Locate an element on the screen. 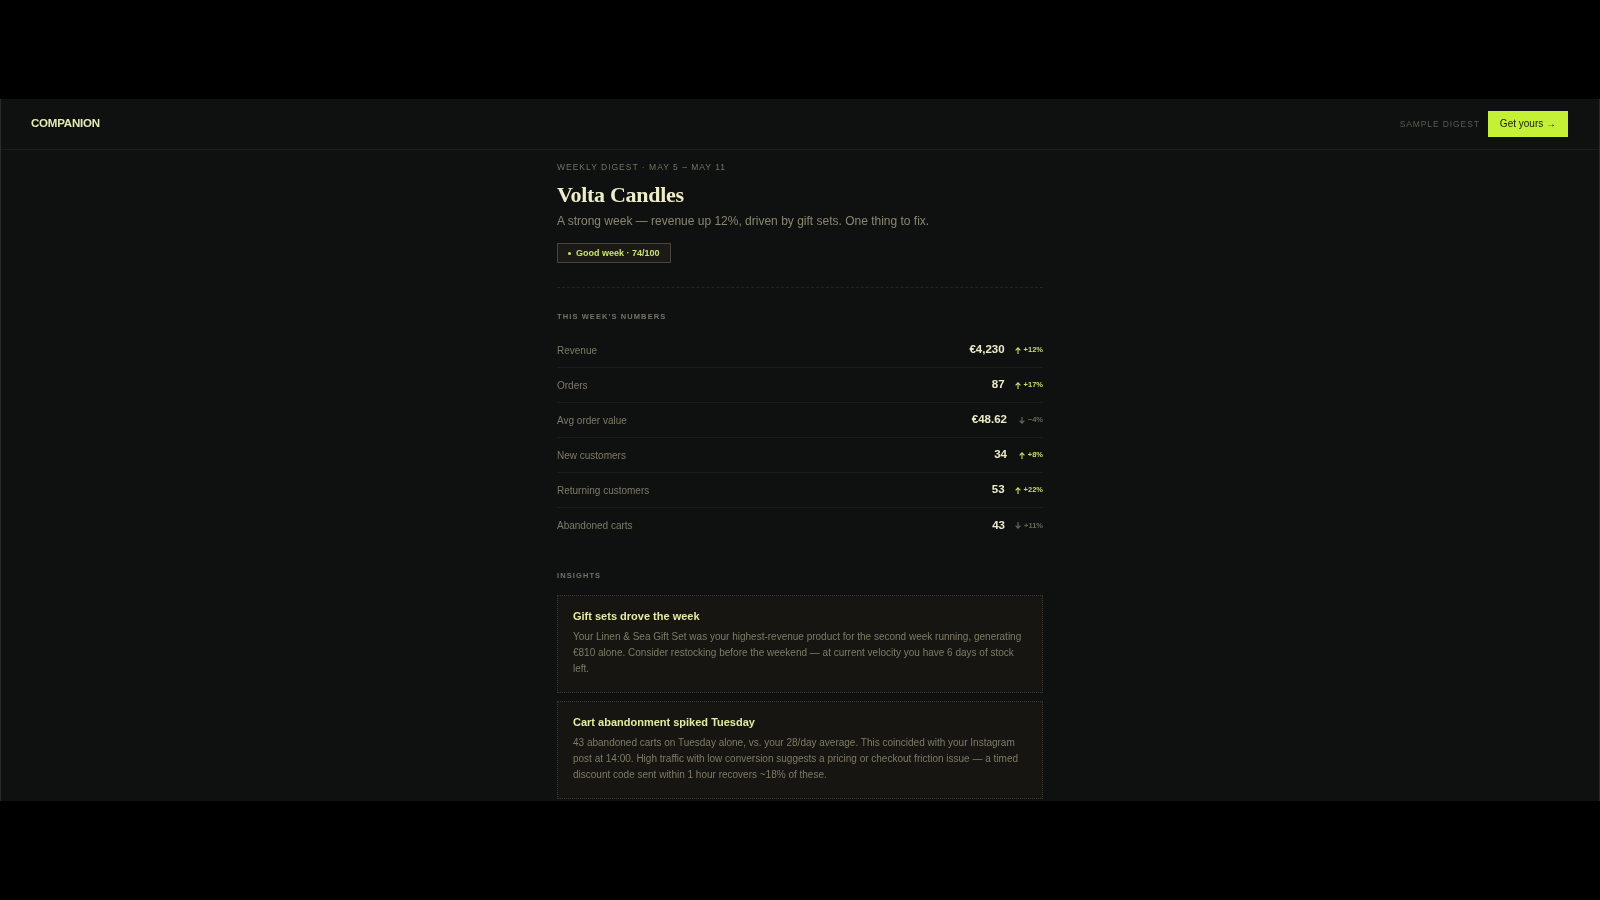 Image resolution: width=1600 pixels, height=900 pixels. summary-text: A strong week — revenue up 12%, driven by gift sets. One thing to fix. is located at coordinates (744, 221).